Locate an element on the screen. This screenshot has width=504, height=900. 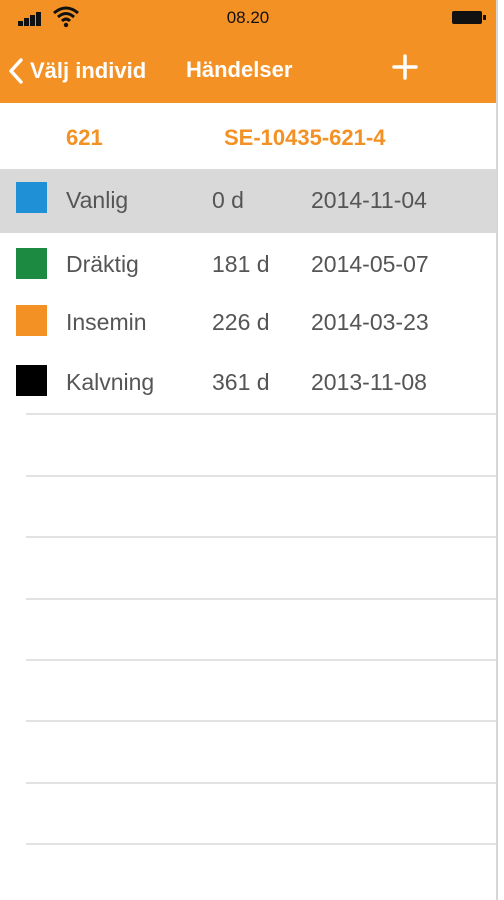
event-days: 0 d is located at coordinates (228, 200).